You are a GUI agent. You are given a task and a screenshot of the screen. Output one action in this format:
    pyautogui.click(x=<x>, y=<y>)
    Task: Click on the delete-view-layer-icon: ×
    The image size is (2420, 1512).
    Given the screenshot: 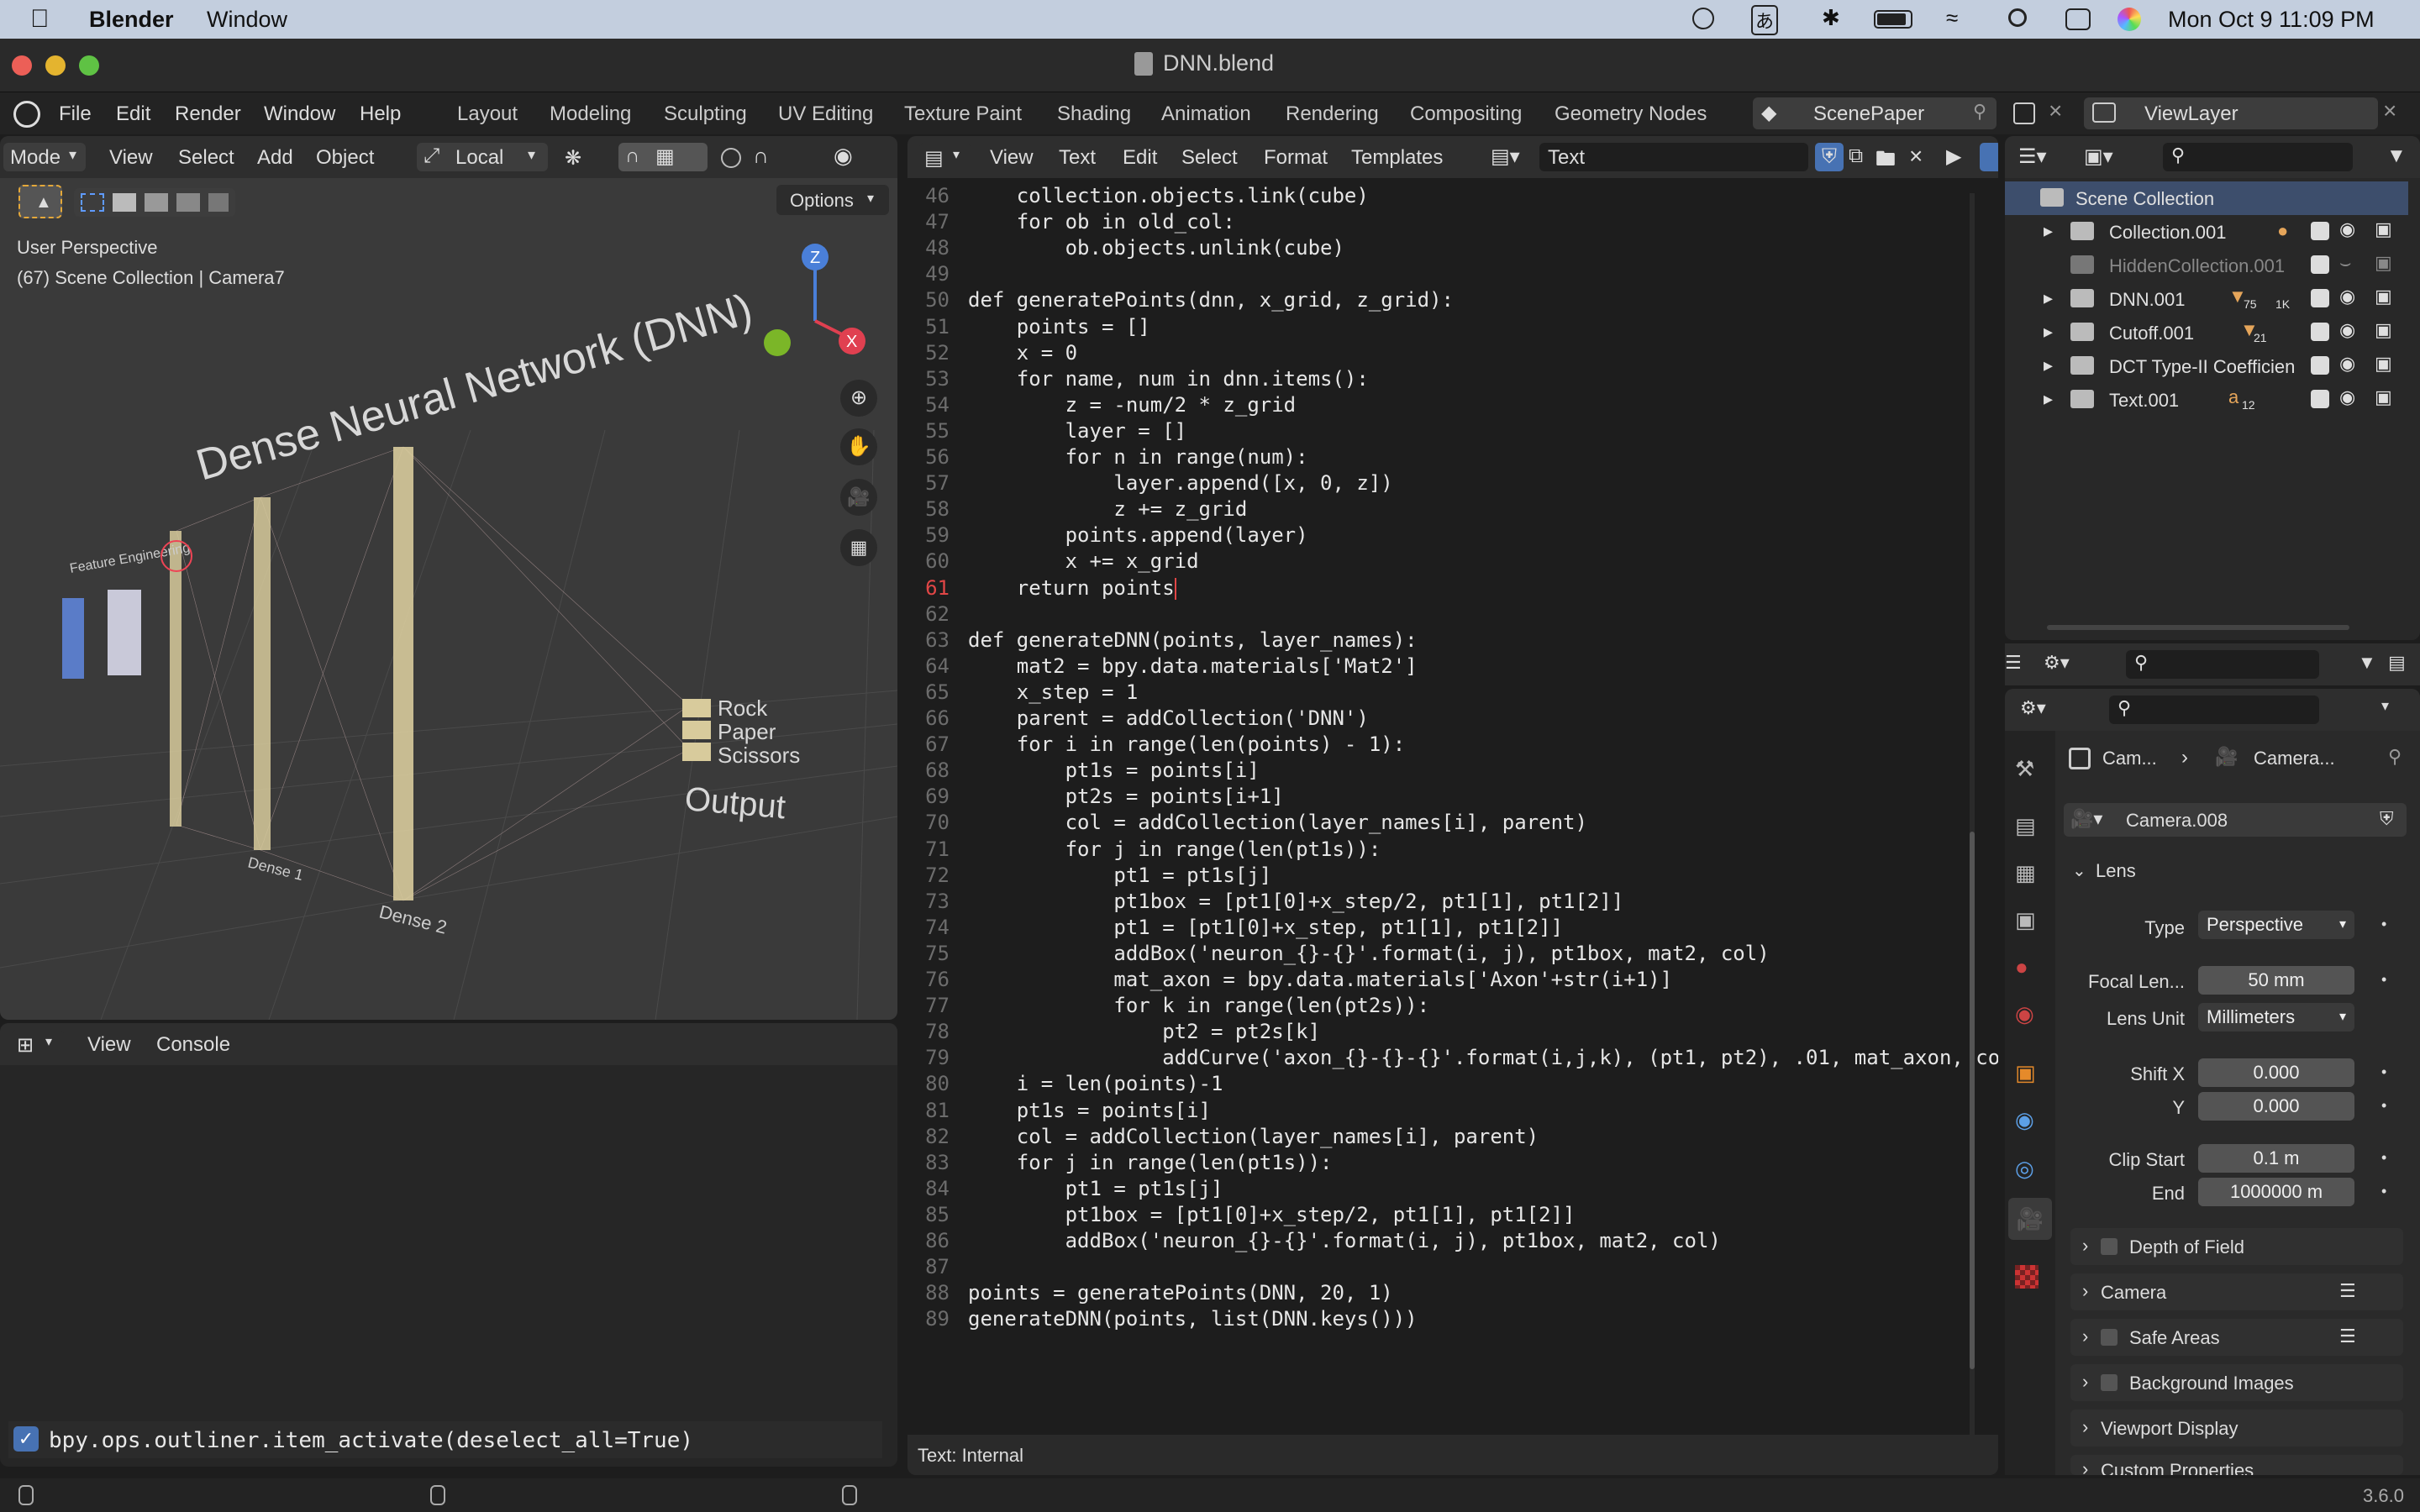 What is the action you would take?
    pyautogui.click(x=2390, y=110)
    